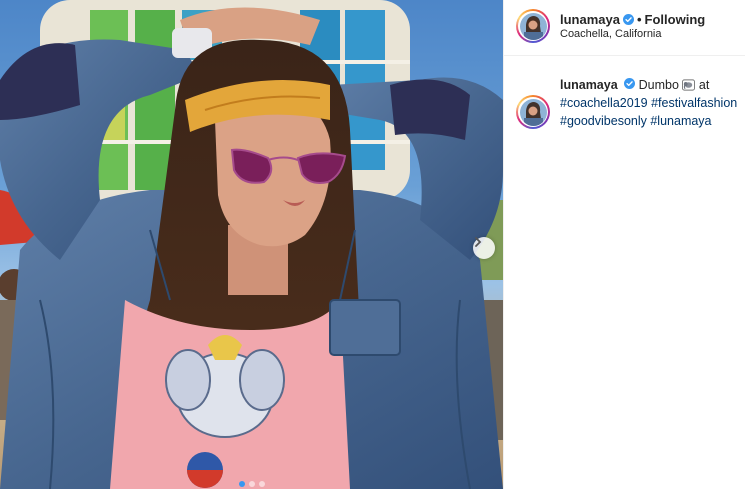  I want to click on chevron-right-icon, so click(478, 242).